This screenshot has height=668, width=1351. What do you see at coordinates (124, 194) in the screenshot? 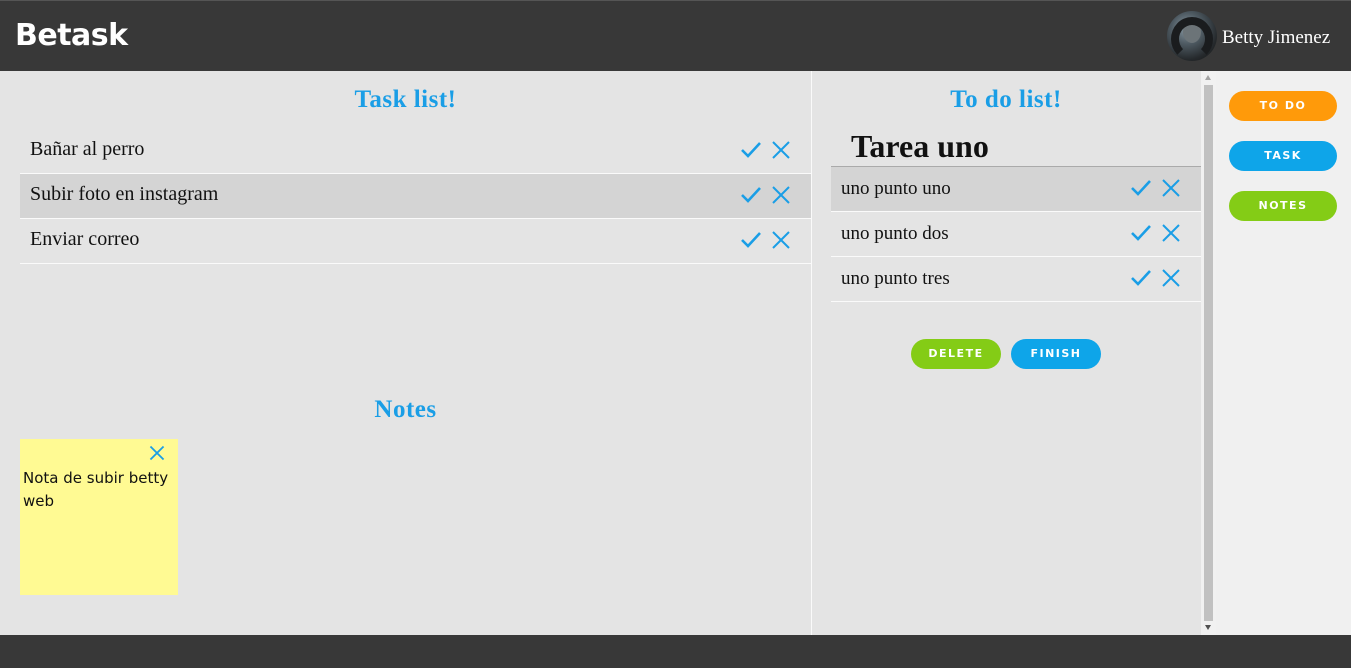
I see `task-label: Subir foto en instagram` at bounding box center [124, 194].